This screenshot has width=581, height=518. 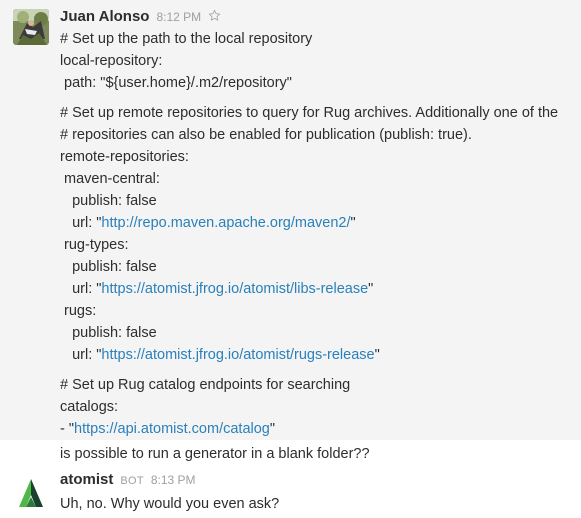 What do you see at coordinates (94, 245) in the screenshot?
I see `message-line: rug-types:` at bounding box center [94, 245].